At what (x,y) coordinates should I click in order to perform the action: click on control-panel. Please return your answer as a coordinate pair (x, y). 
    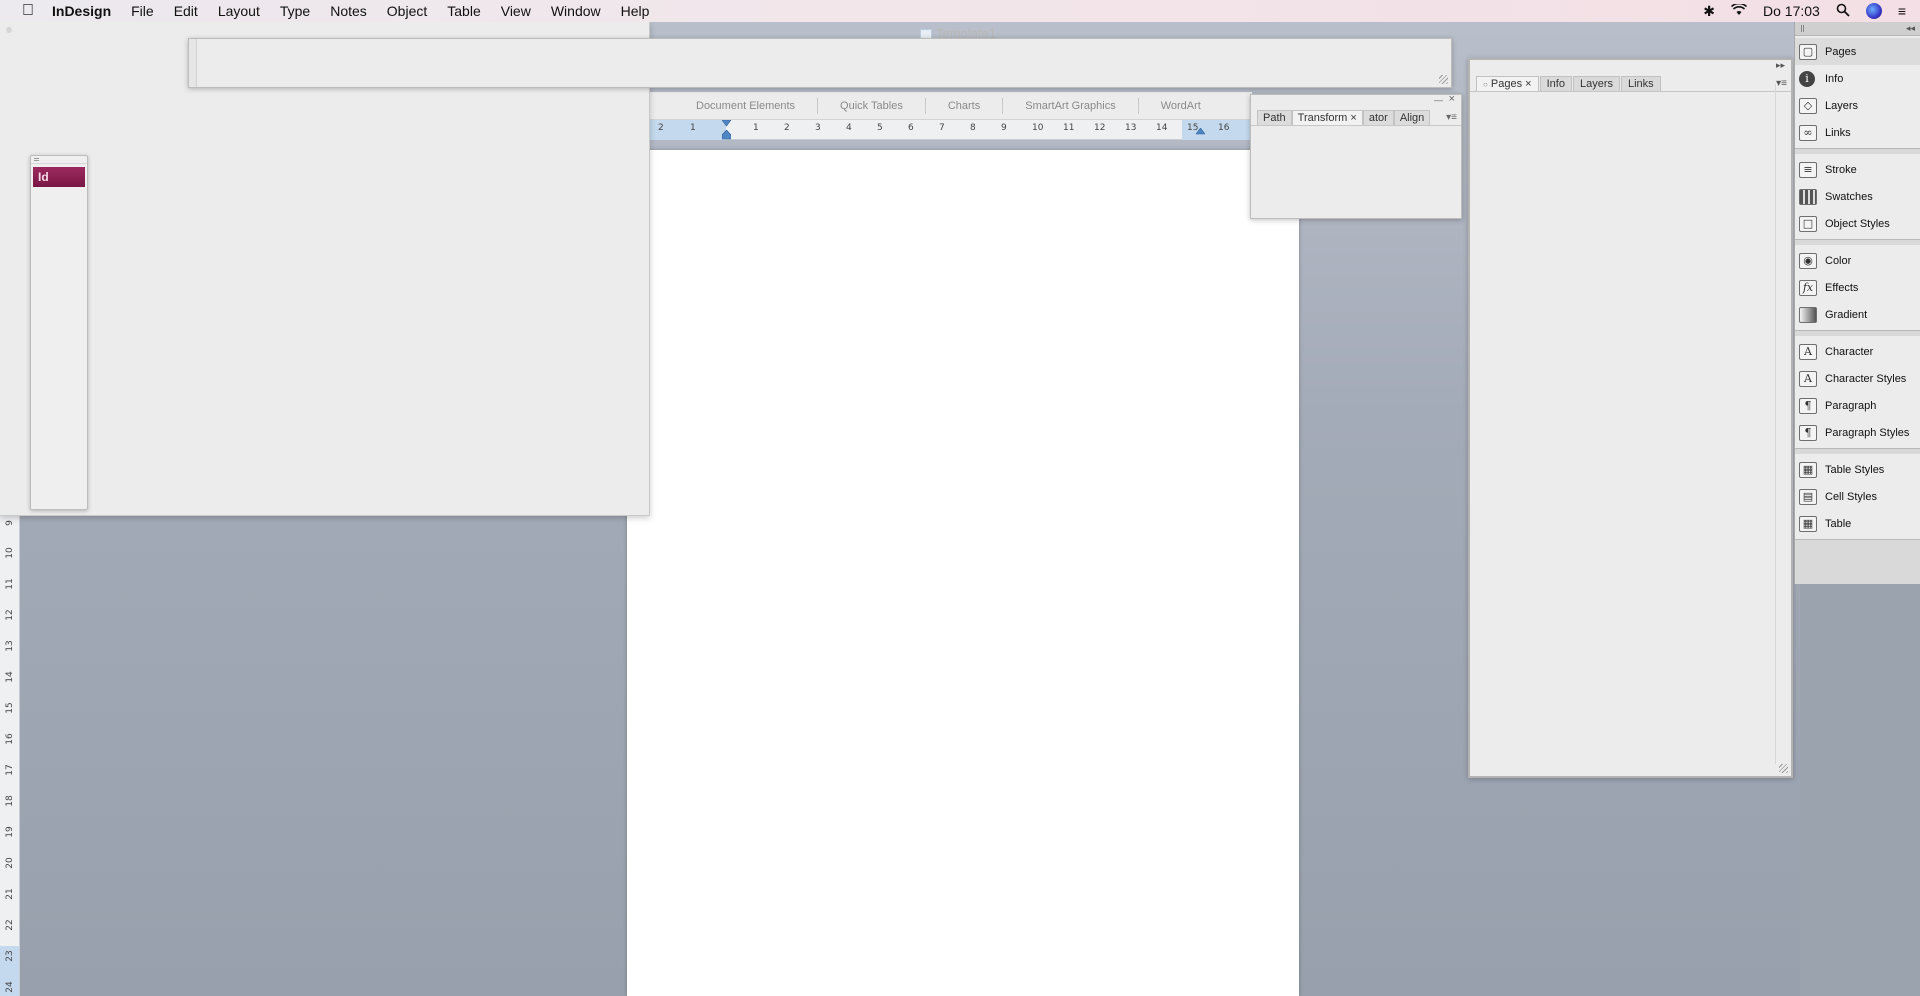
    Looking at the image, I should click on (820, 63).